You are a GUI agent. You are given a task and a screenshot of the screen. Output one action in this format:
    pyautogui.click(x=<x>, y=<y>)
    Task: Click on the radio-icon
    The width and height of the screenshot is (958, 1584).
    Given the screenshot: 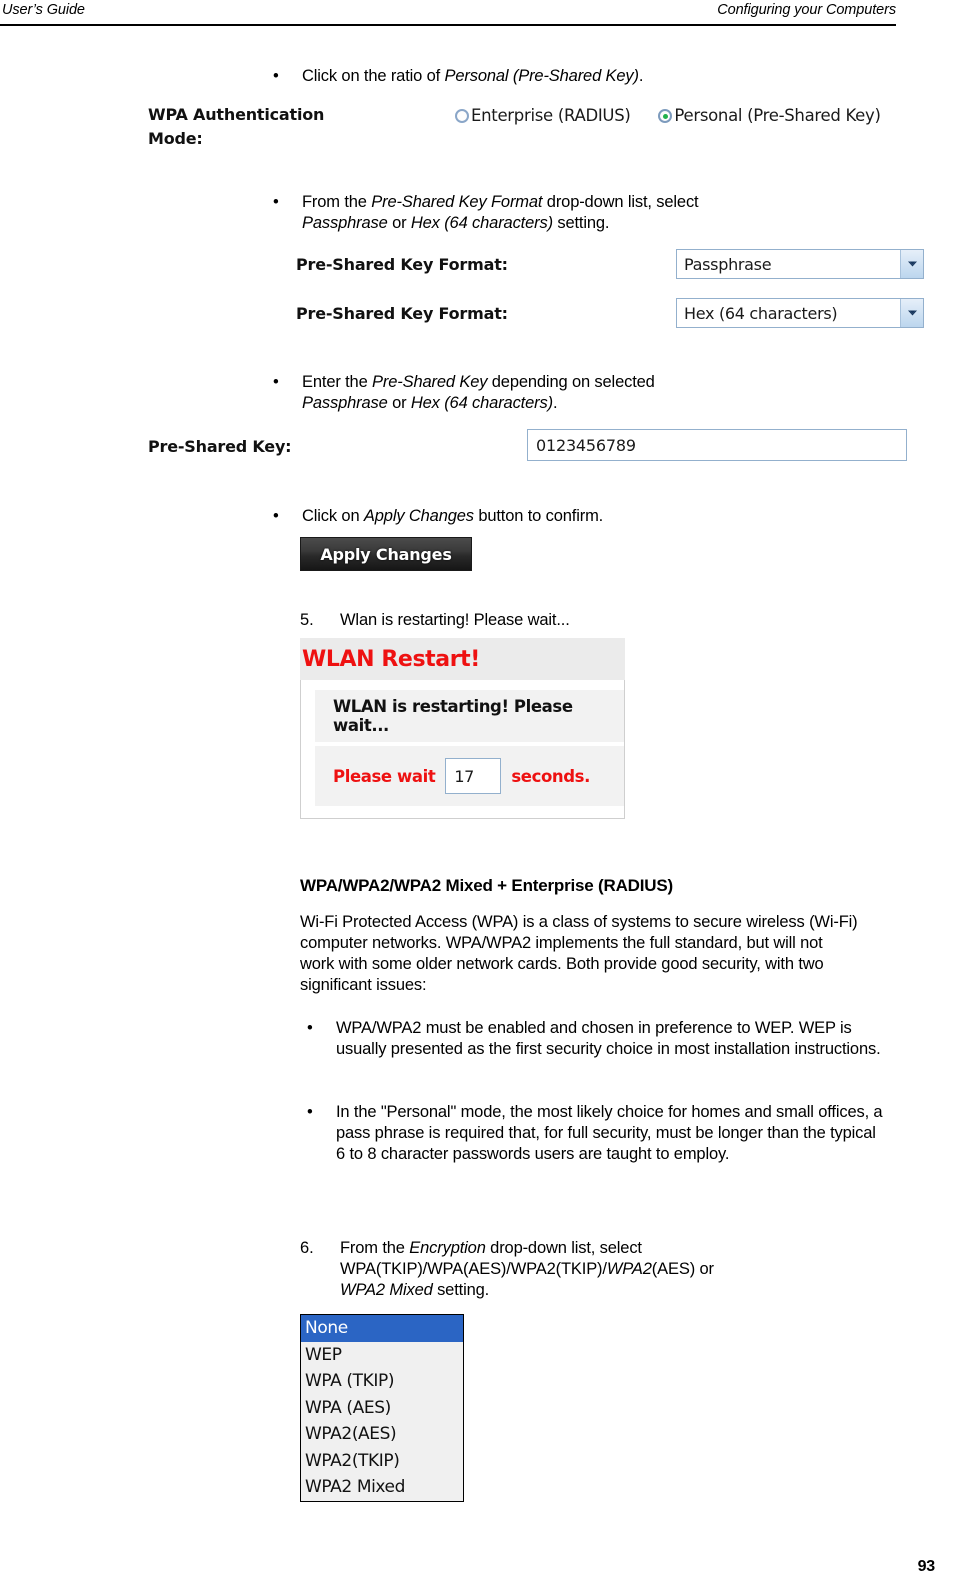 What is the action you would take?
    pyautogui.click(x=462, y=116)
    